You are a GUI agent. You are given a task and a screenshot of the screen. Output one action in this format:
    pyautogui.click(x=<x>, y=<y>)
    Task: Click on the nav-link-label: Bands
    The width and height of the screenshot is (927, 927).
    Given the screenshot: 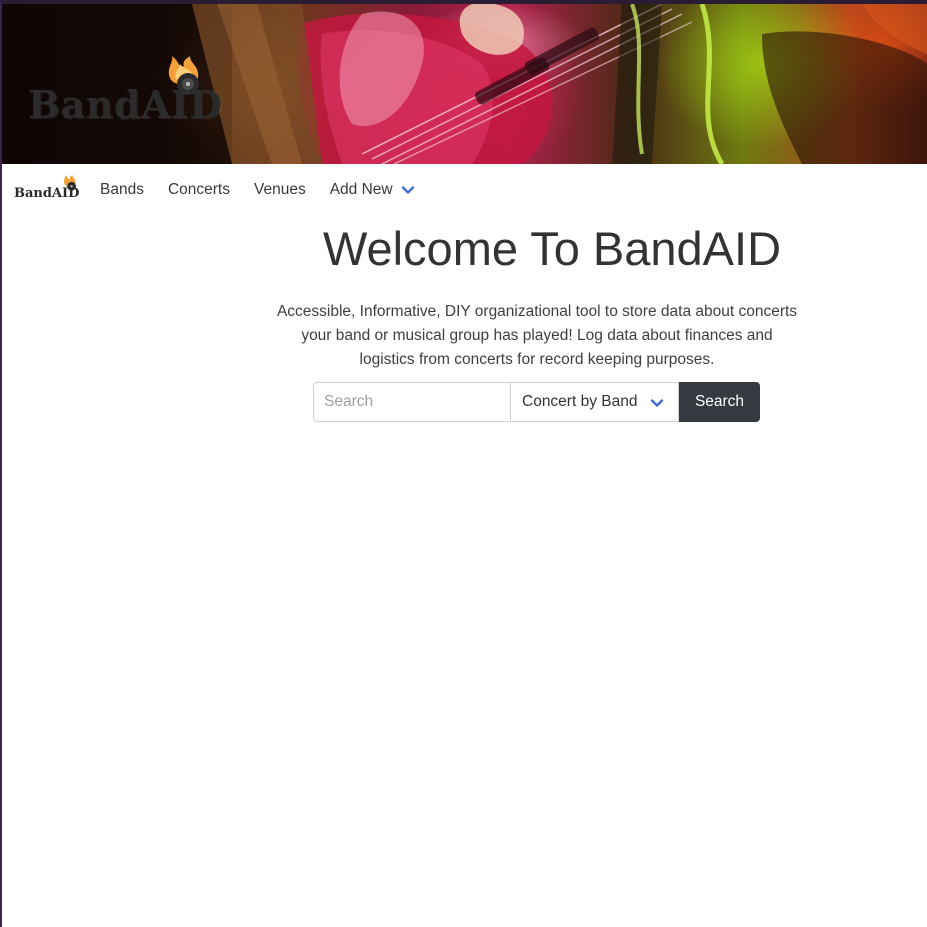 What is the action you would take?
    pyautogui.click(x=122, y=189)
    